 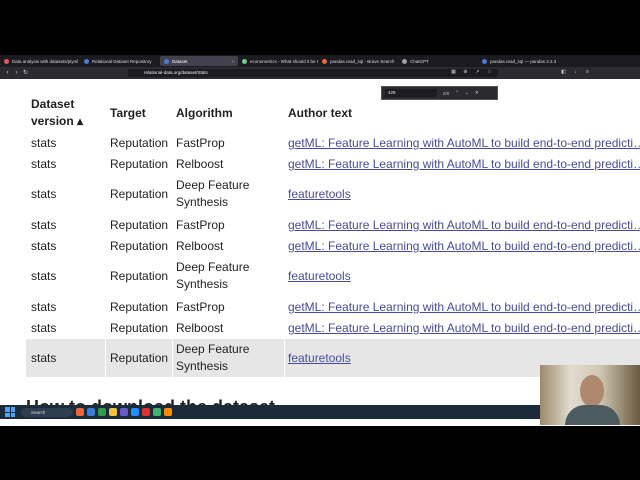 I want to click on sort-ascending-icon: ▴, so click(x=80, y=121).